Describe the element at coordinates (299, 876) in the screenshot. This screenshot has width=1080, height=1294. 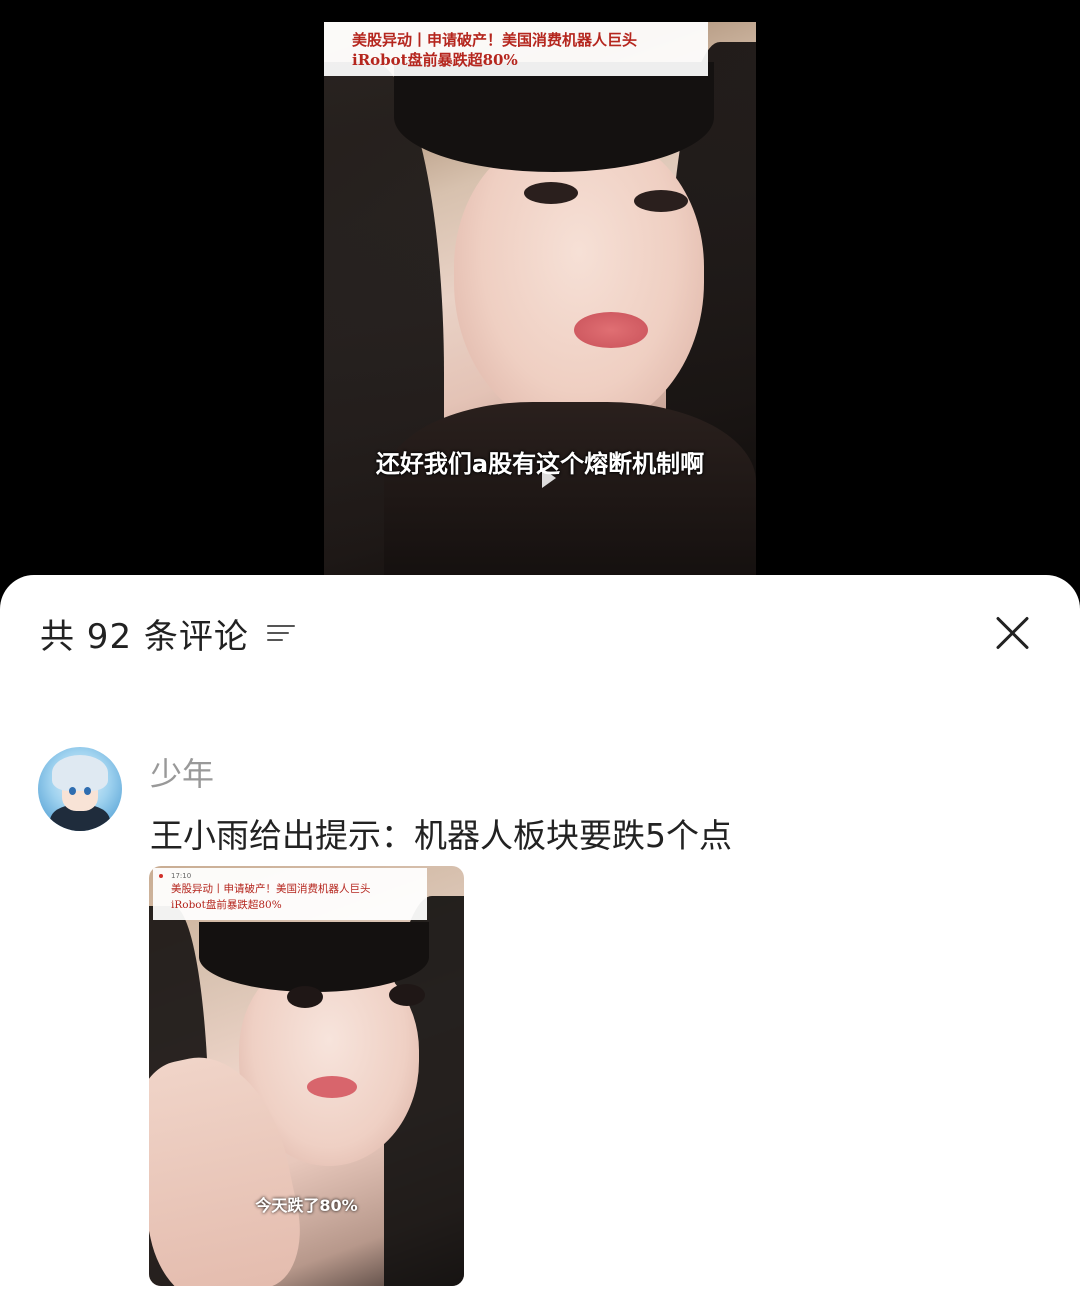
I see `comment-image-time: 17:10` at that location.